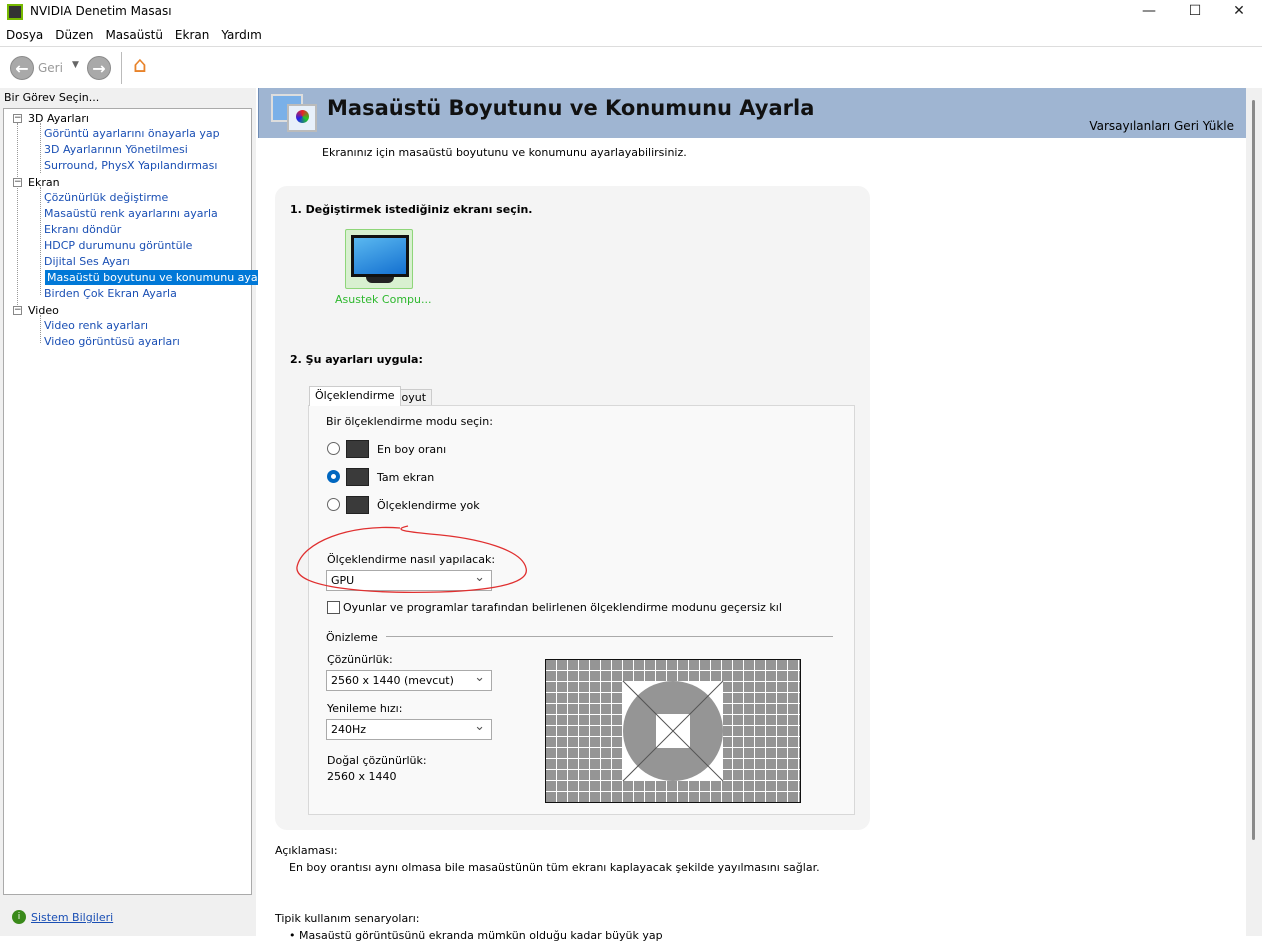  I want to click on refresh-rate-label: Yenileme hızı:, so click(365, 708).